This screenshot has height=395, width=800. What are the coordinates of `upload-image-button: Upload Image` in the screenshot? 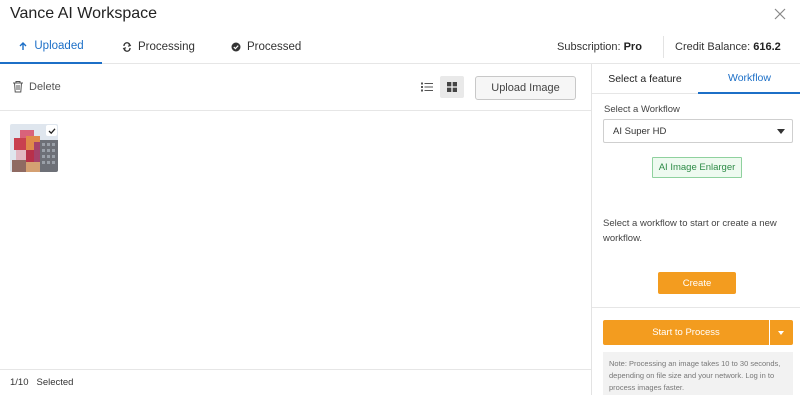 It's located at (525, 88).